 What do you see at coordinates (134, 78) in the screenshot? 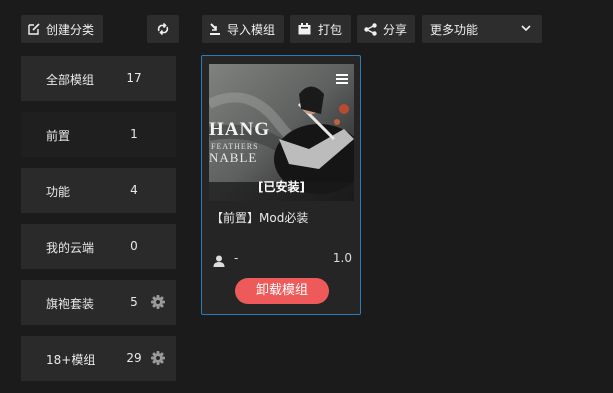
I see `sidebar-item-count: 17` at bounding box center [134, 78].